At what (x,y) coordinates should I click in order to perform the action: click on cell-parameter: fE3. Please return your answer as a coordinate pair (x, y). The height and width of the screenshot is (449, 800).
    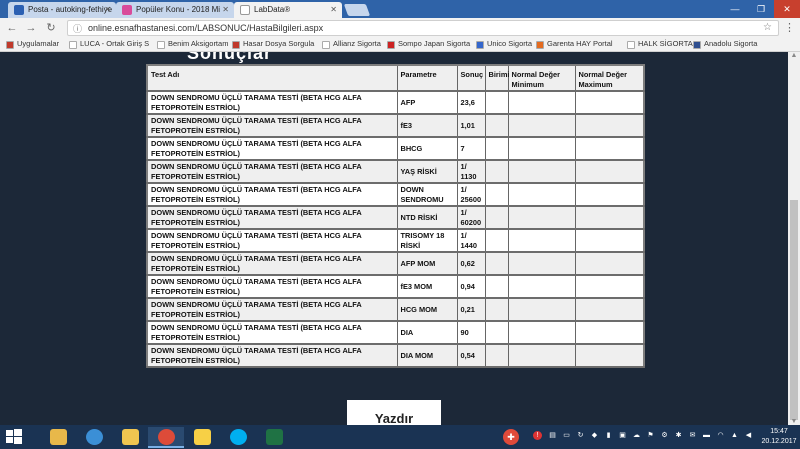
    Looking at the image, I should click on (427, 125).